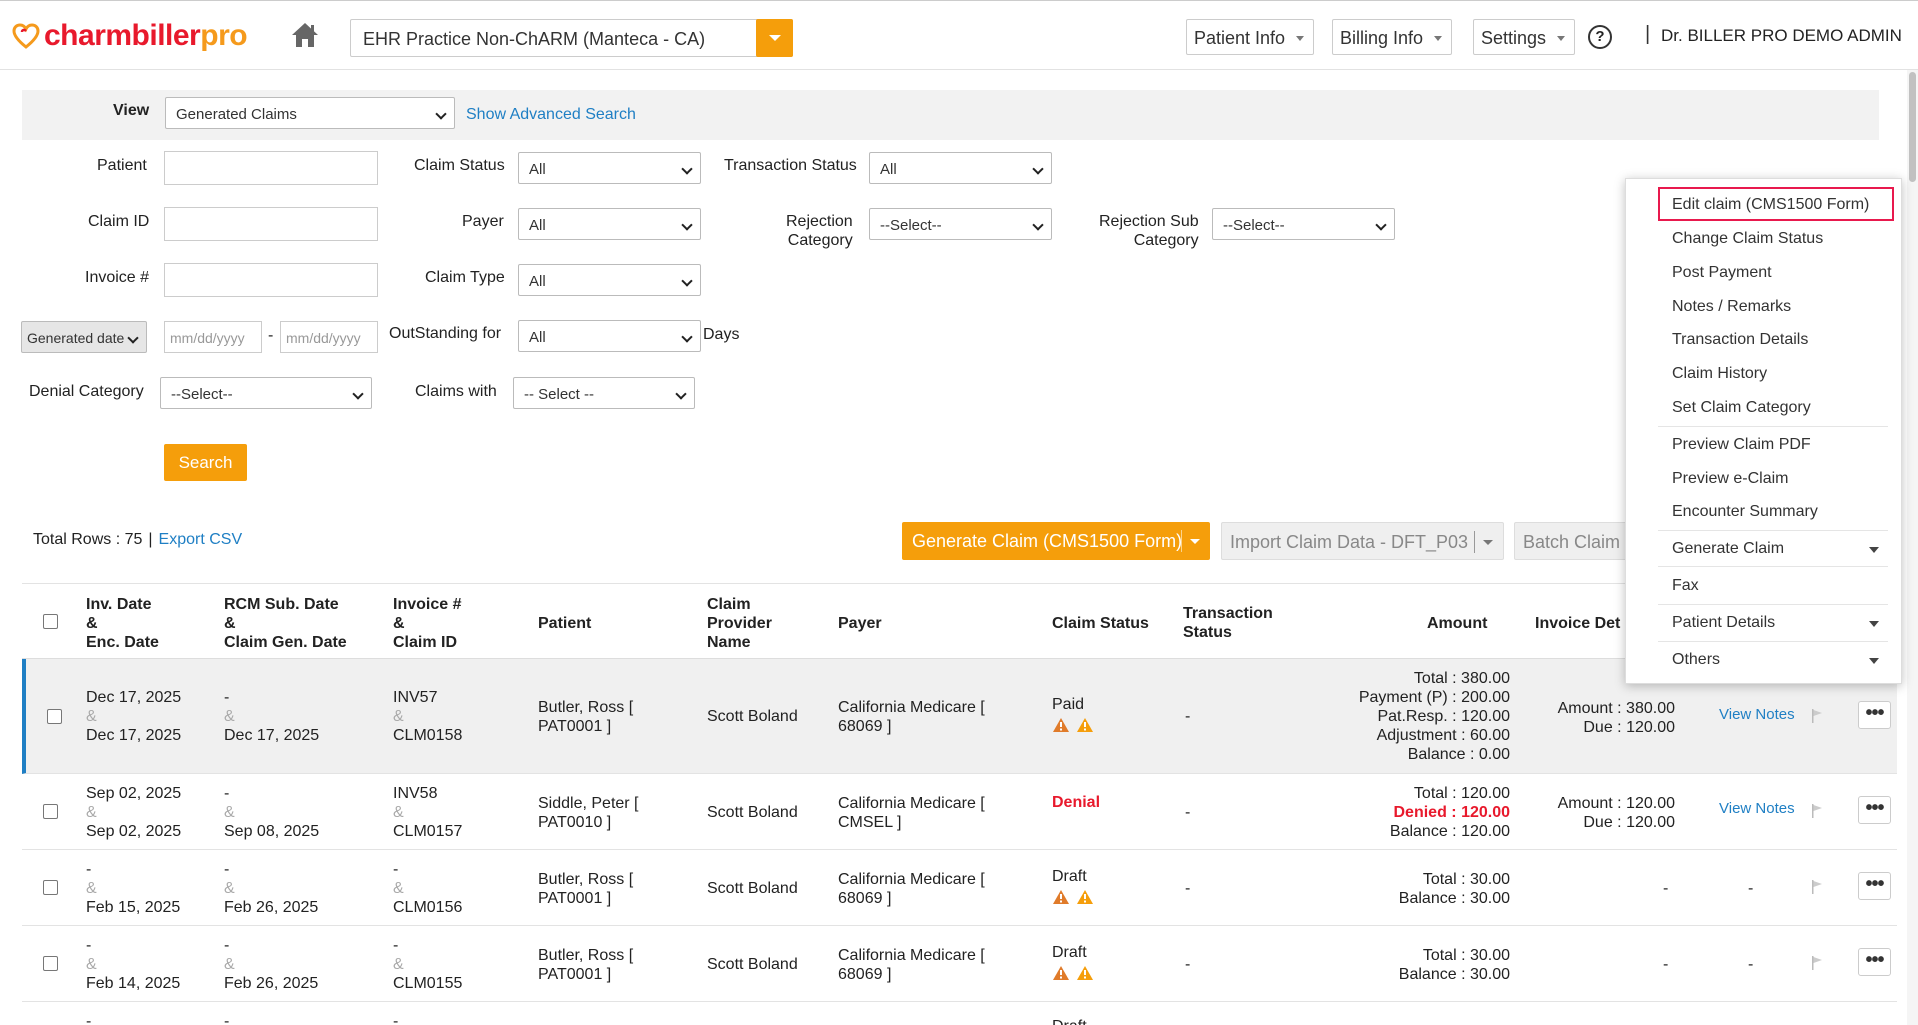 The height and width of the screenshot is (1025, 1918). I want to click on header-provider: Claim Provider Name, so click(739, 623).